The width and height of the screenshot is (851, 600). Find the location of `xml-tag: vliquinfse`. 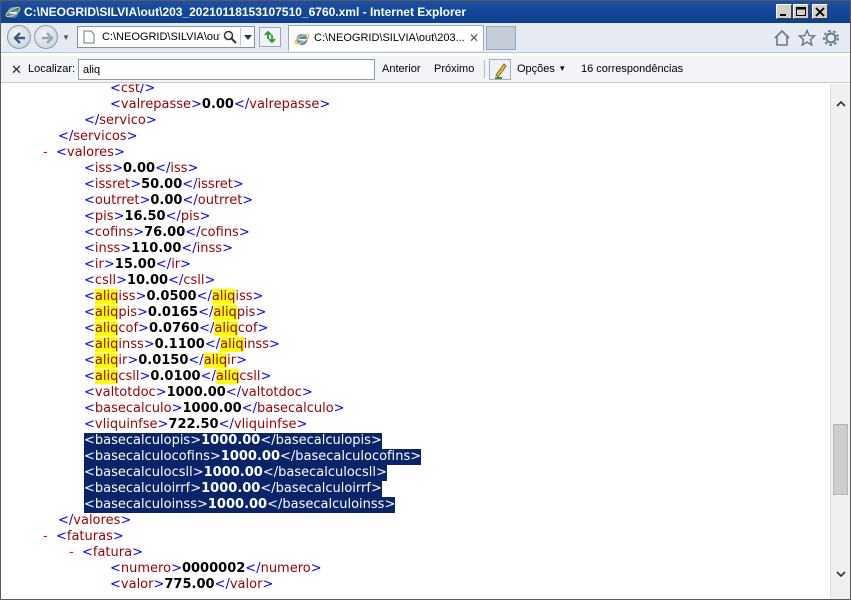

xml-tag: vliquinfse is located at coordinates (265, 424).